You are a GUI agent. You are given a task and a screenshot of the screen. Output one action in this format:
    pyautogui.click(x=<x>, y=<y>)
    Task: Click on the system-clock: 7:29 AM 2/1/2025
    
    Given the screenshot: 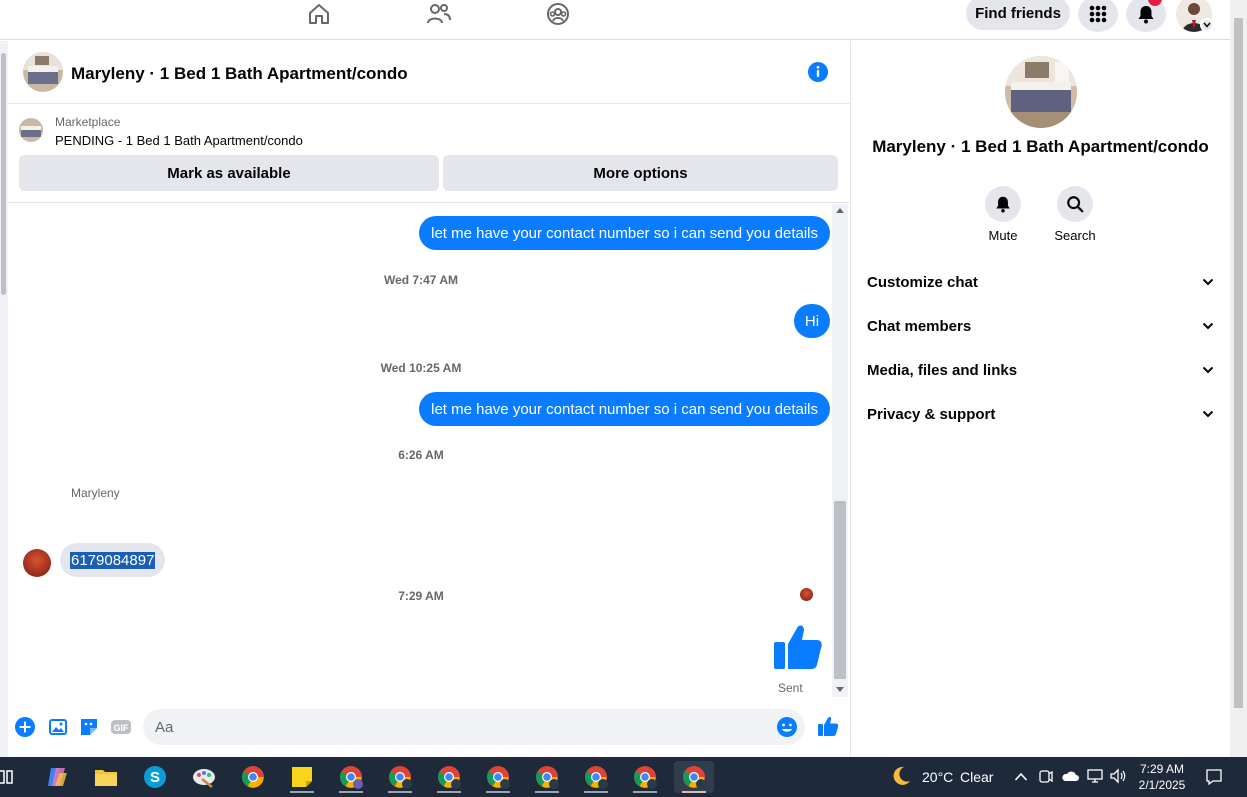 What is the action you would take?
    pyautogui.click(x=1162, y=777)
    